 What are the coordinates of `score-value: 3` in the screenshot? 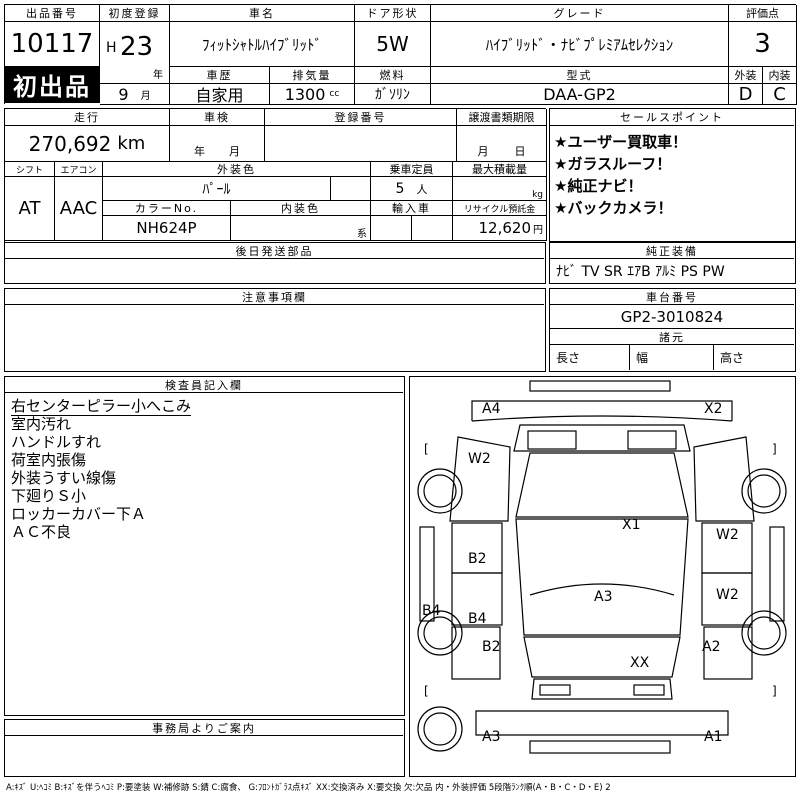 It's located at (763, 44).